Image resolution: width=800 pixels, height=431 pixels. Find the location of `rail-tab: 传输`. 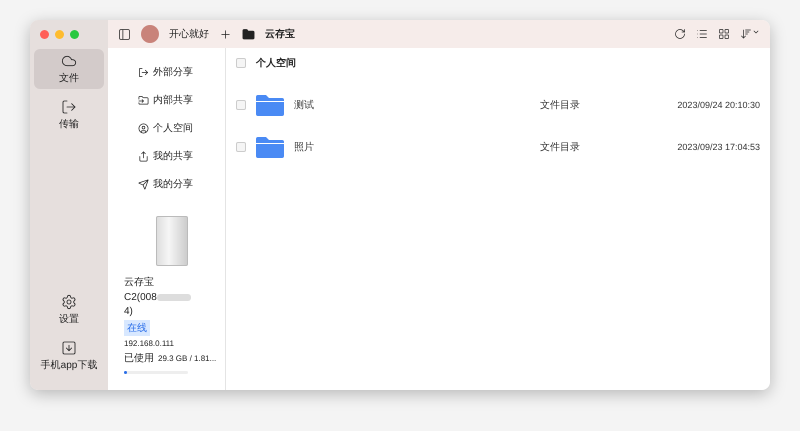

rail-tab: 传输 is located at coordinates (69, 115).